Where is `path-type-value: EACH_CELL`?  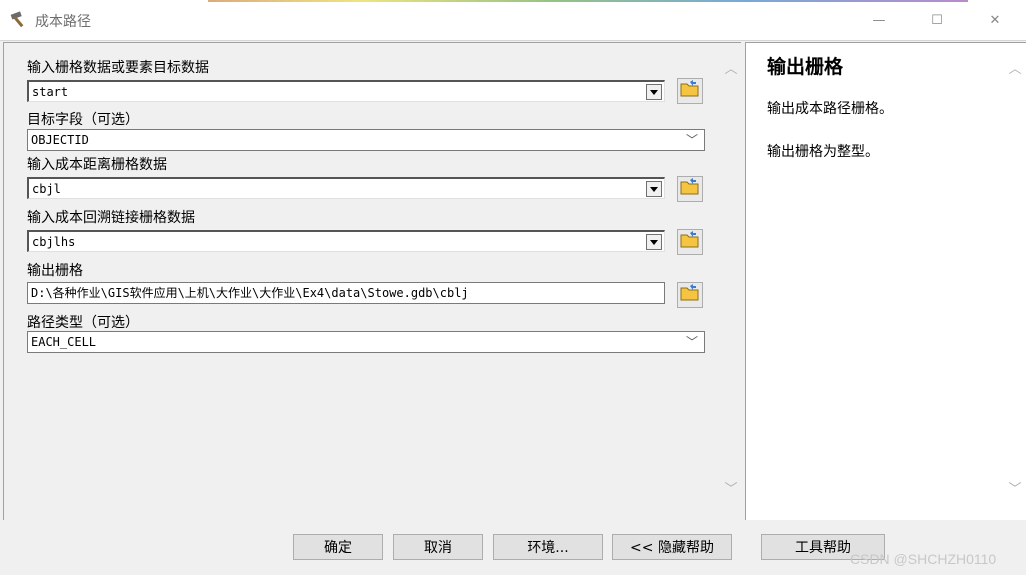 path-type-value: EACH_CELL is located at coordinates (64, 342).